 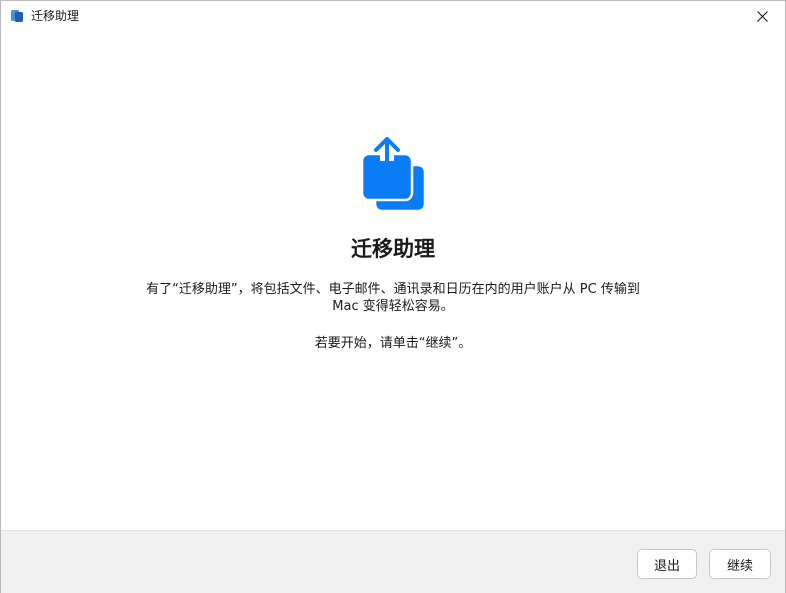 What do you see at coordinates (55, 16) in the screenshot?
I see `window-title: 迁移助理` at bounding box center [55, 16].